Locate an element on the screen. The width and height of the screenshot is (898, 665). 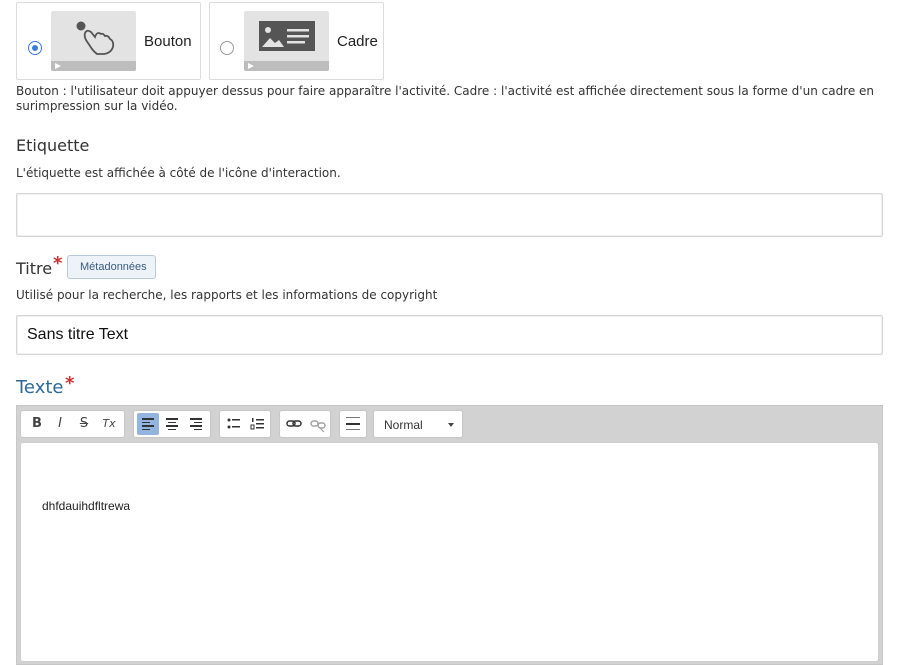
editor-text: dhfdauihdfltrewa is located at coordinates (86, 506).